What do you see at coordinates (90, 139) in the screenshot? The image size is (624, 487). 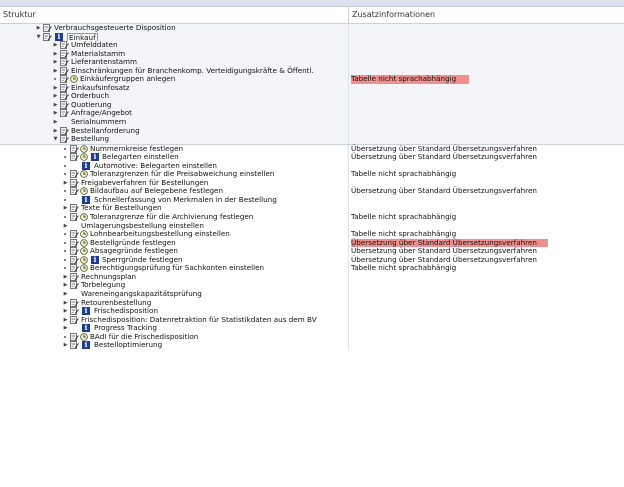 I see `tree-node-label: Bestellung` at bounding box center [90, 139].